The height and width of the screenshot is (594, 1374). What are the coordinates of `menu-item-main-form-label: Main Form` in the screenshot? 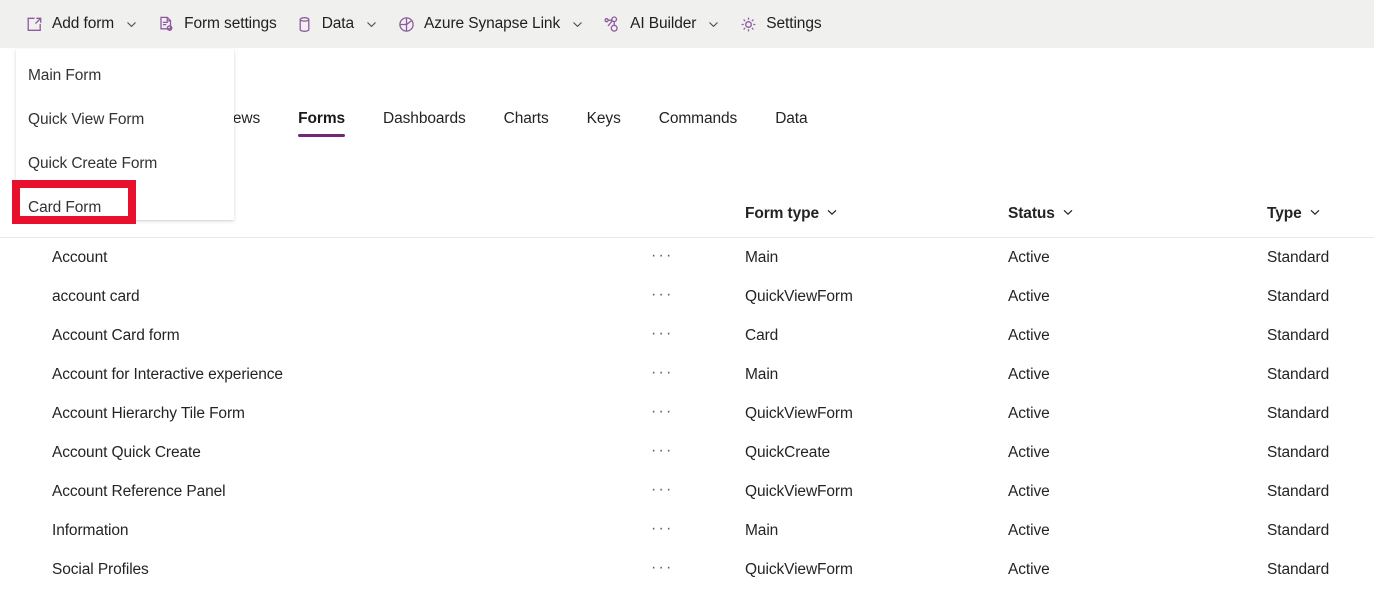 It's located at (65, 75).